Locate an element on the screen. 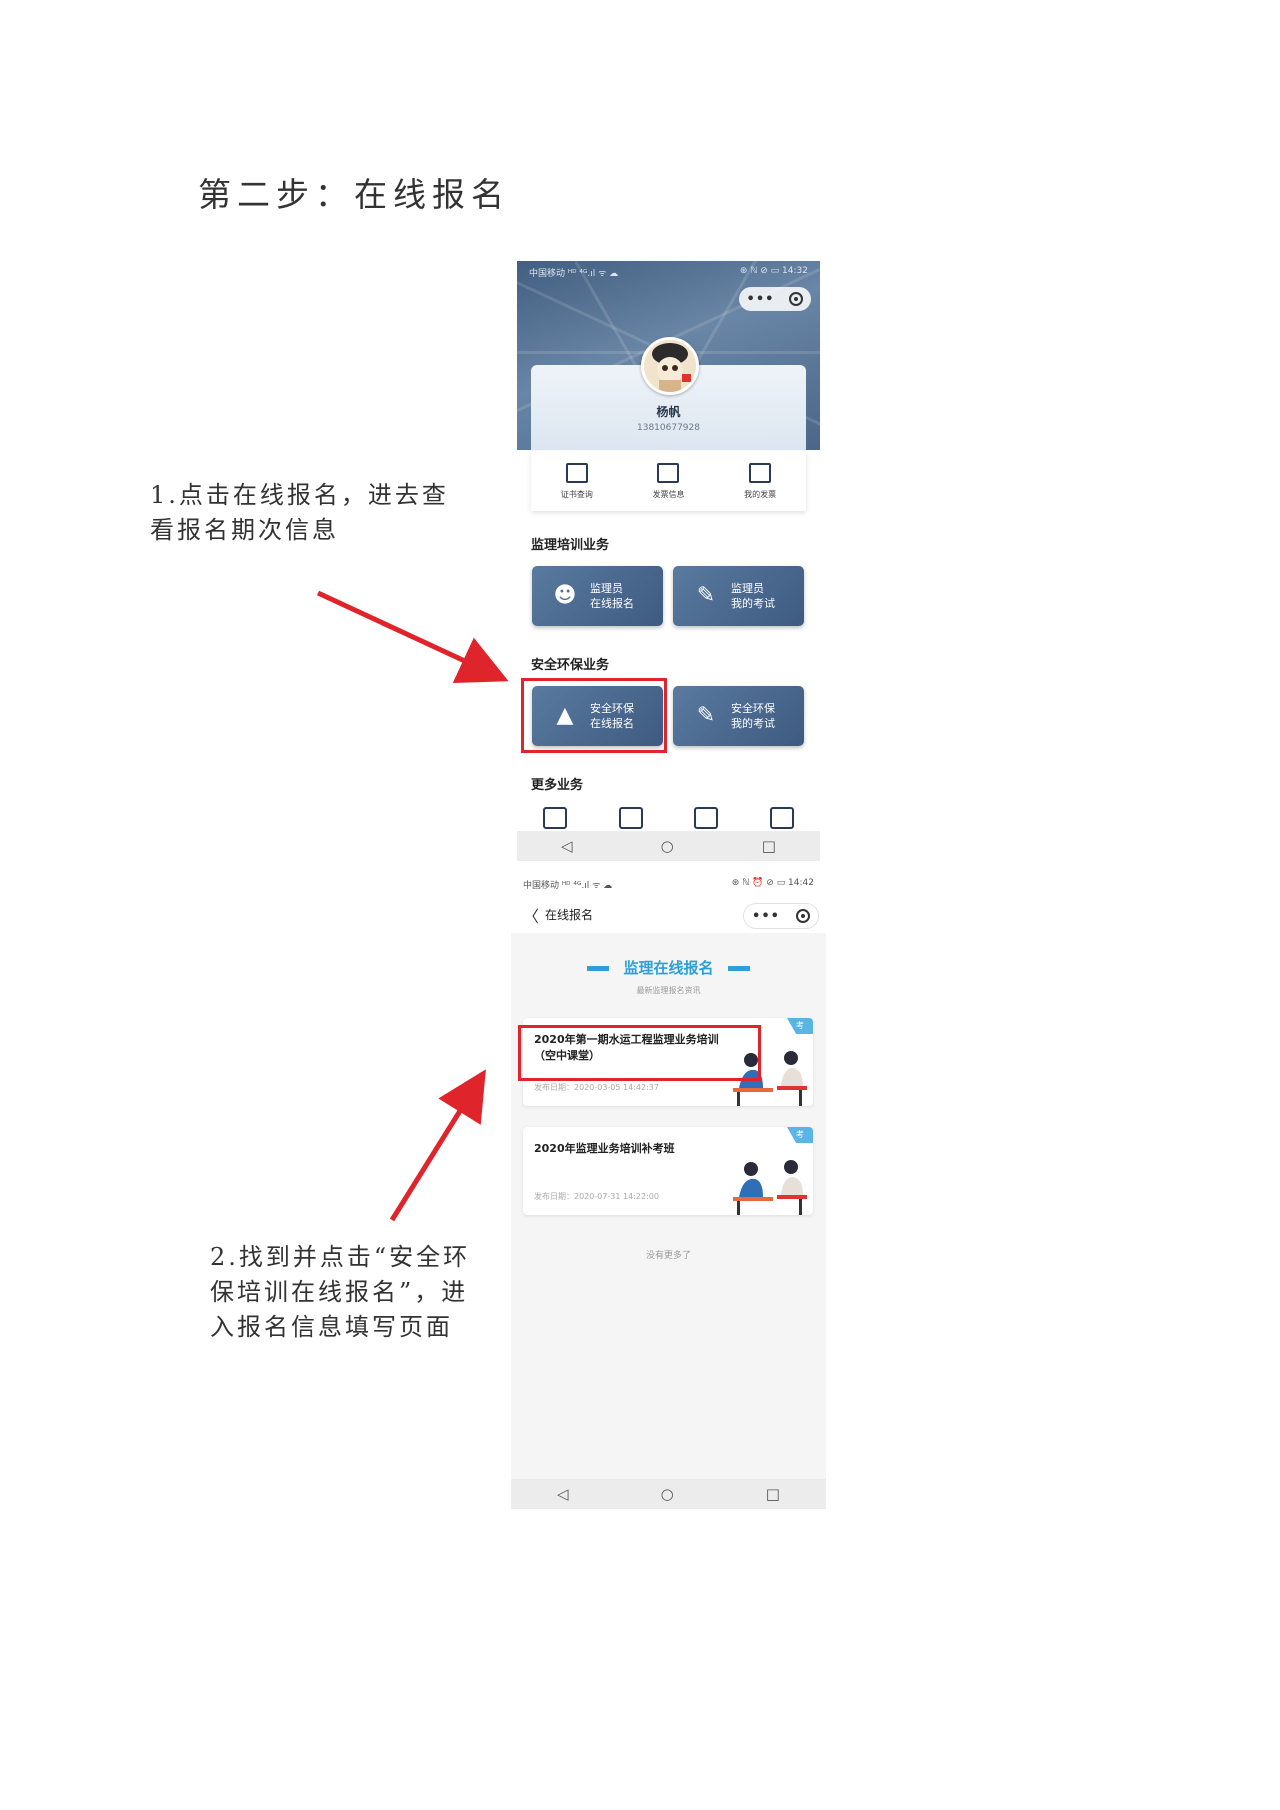 The image size is (1280, 1810). status-bar-right: ⊛ ℕ ⏰ ⊘ ▭ 14:42 is located at coordinates (772, 883).